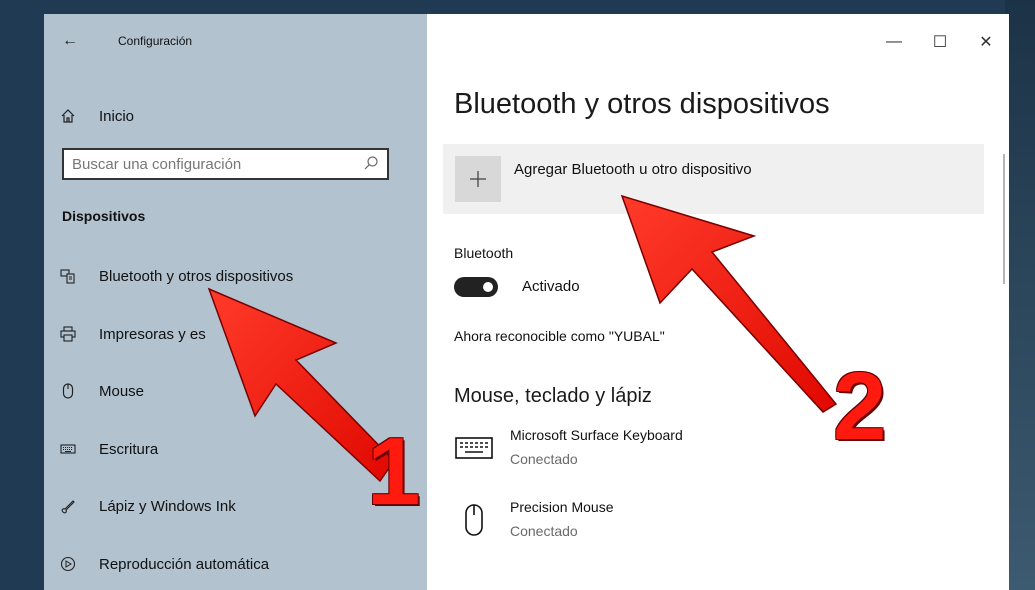 Image resolution: width=1035 pixels, height=590 pixels. What do you see at coordinates (713, 179) in the screenshot?
I see `add-device-button: Agregar Bluetooth u otro dispositivo` at bounding box center [713, 179].